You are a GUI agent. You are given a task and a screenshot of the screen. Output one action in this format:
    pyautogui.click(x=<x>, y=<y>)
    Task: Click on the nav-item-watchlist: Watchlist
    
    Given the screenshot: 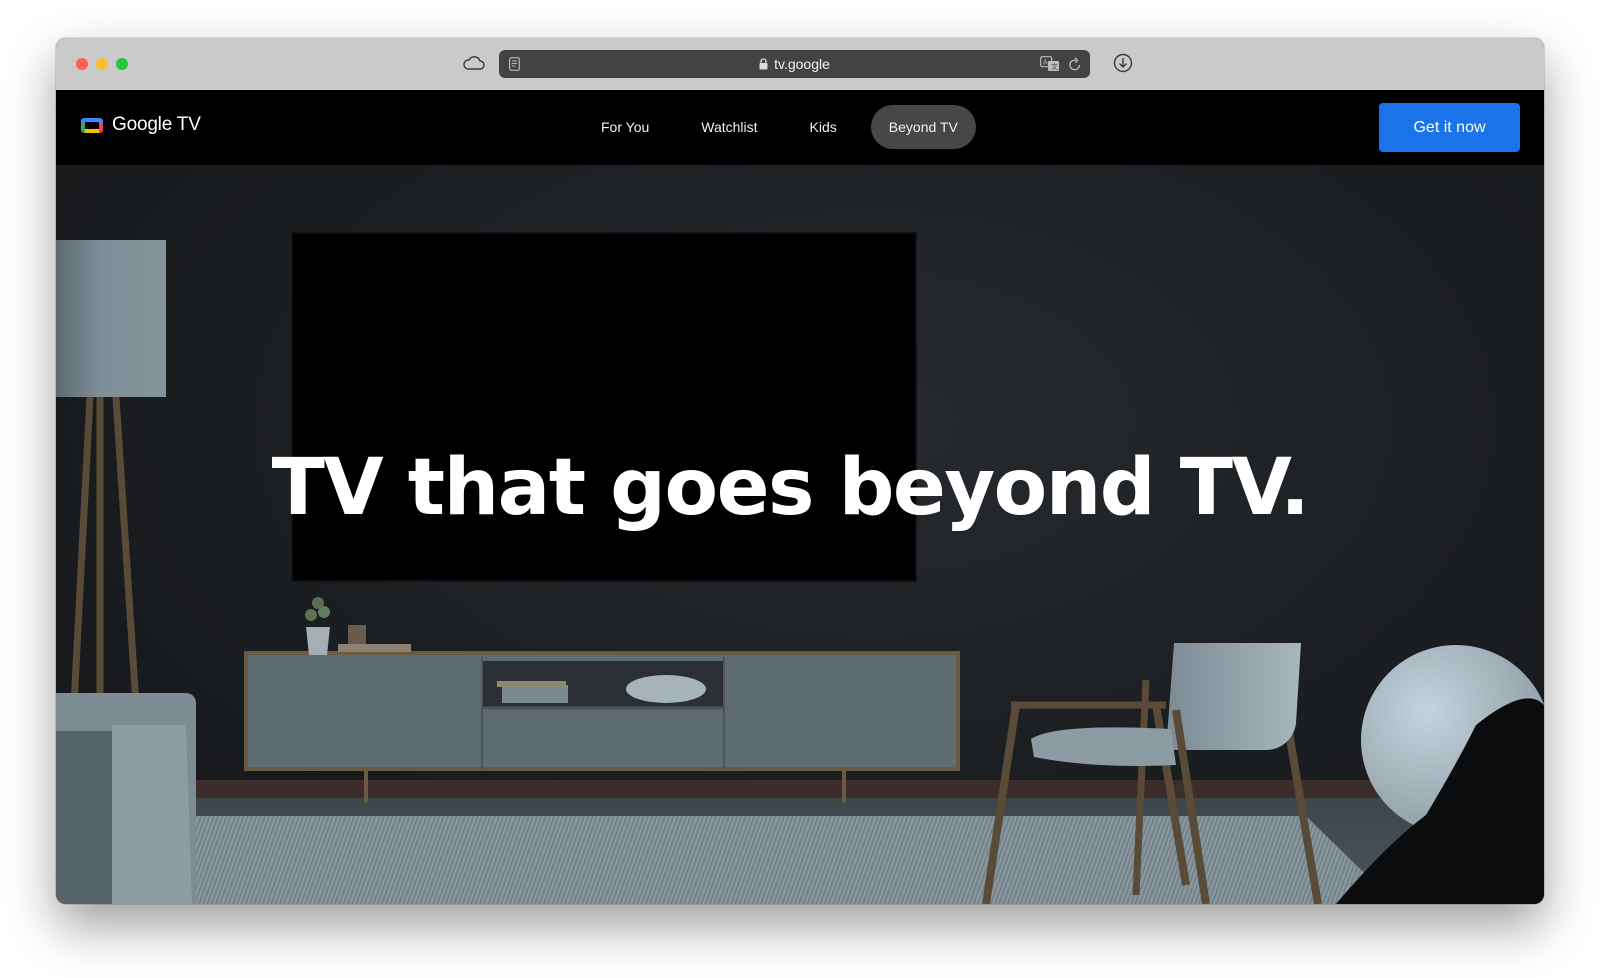 What is the action you would take?
    pyautogui.click(x=729, y=127)
    